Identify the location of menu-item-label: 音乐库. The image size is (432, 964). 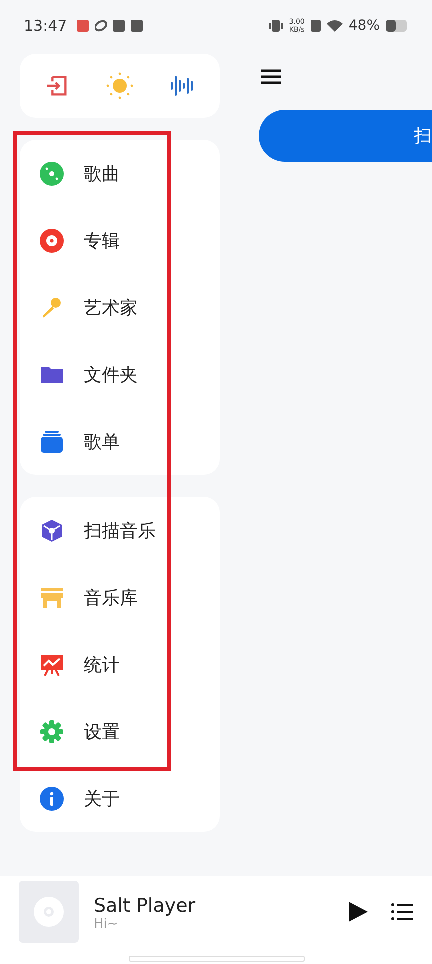
(111, 598).